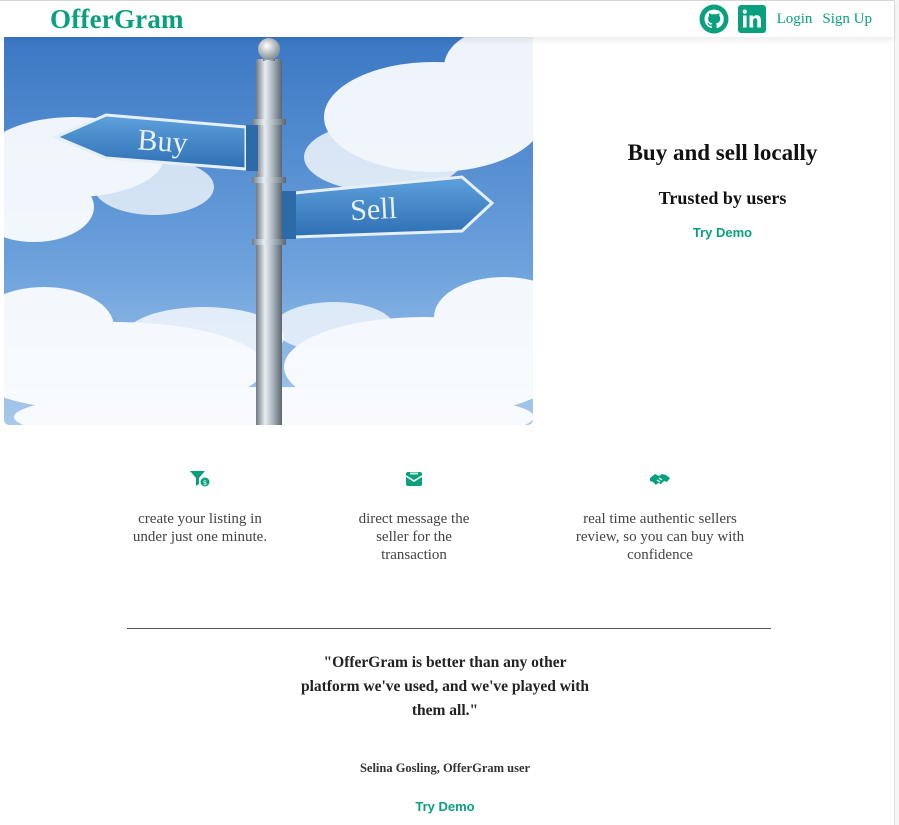 Image resolution: width=899 pixels, height=825 pixels. What do you see at coordinates (117, 19) in the screenshot?
I see `brand-logo: OfferGram` at bounding box center [117, 19].